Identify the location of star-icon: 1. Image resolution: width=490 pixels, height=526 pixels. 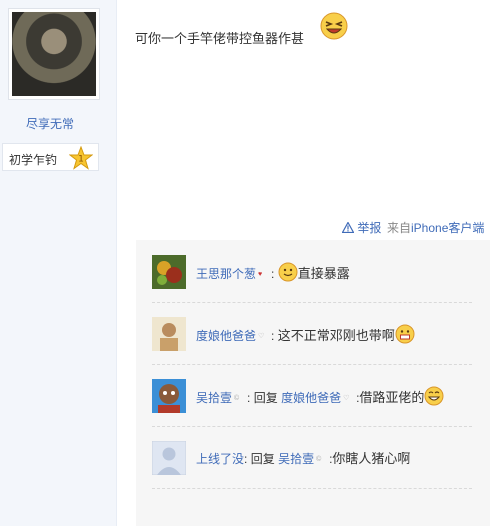
(81, 158).